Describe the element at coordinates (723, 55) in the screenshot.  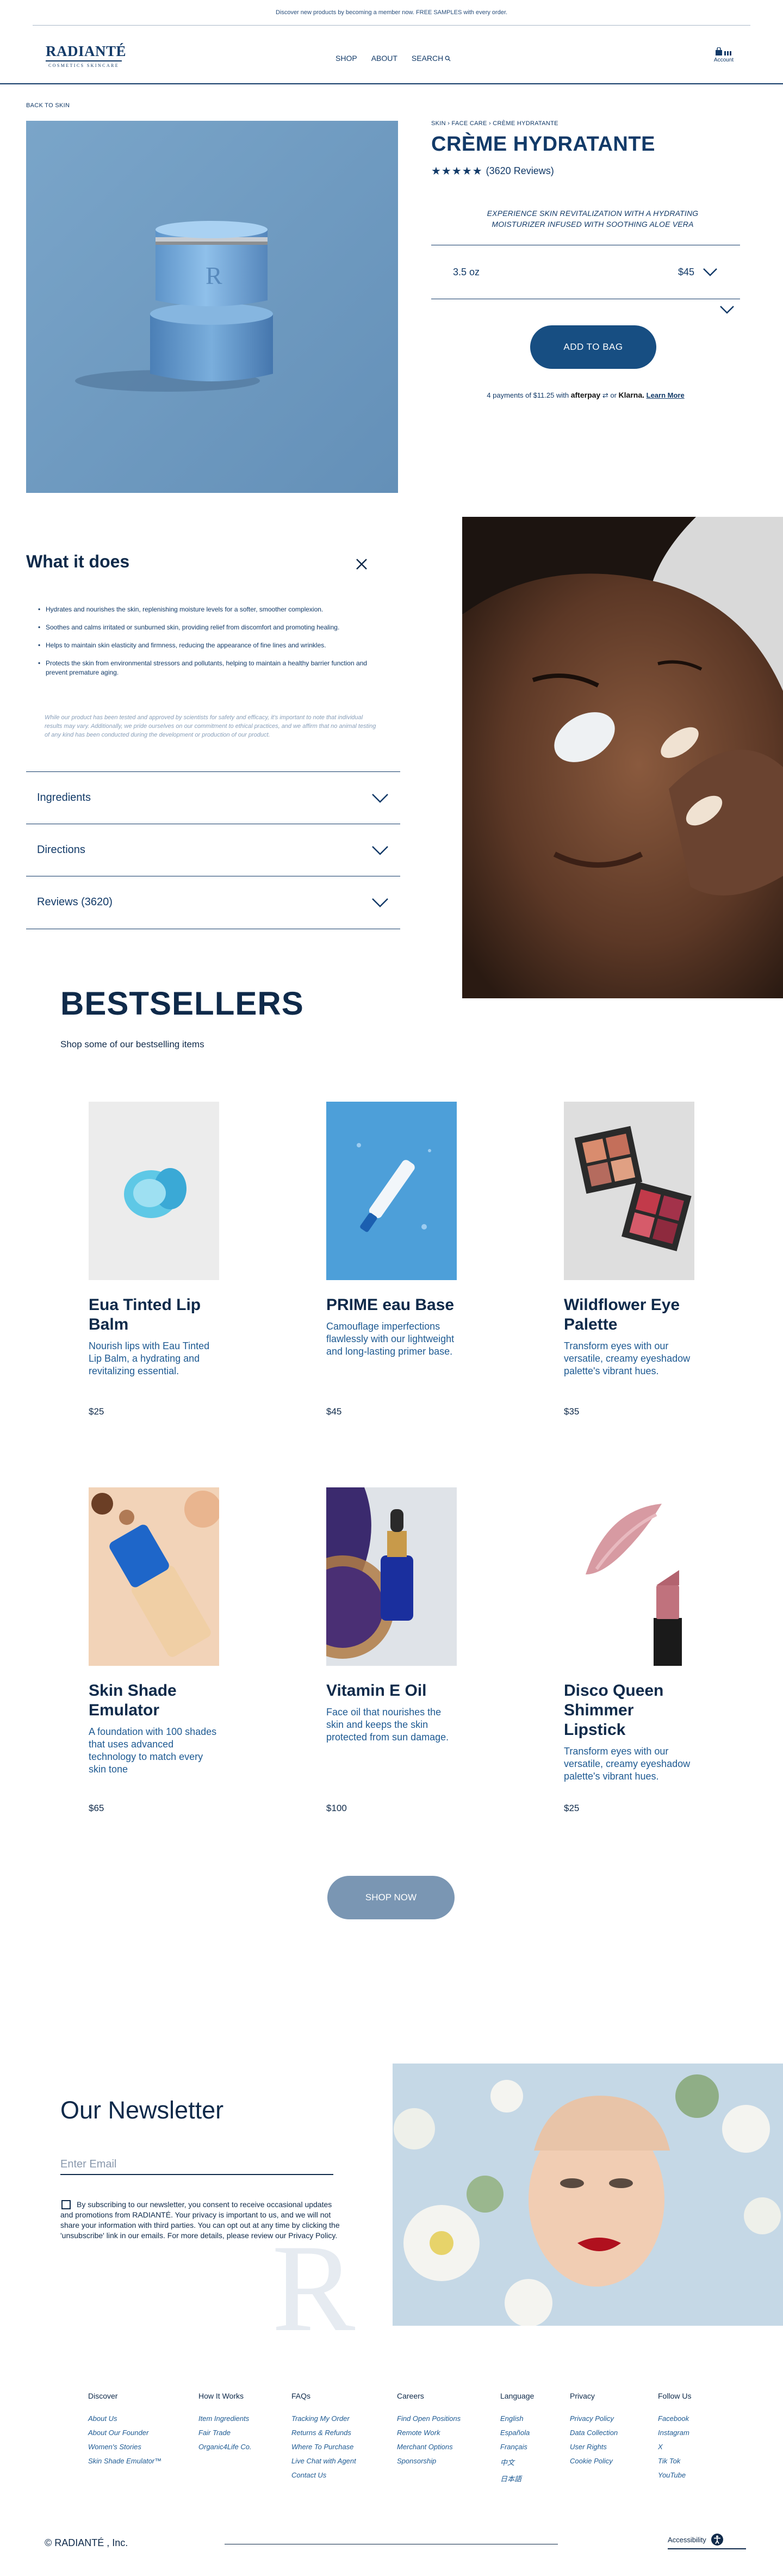
I see `account-link: Account` at that location.